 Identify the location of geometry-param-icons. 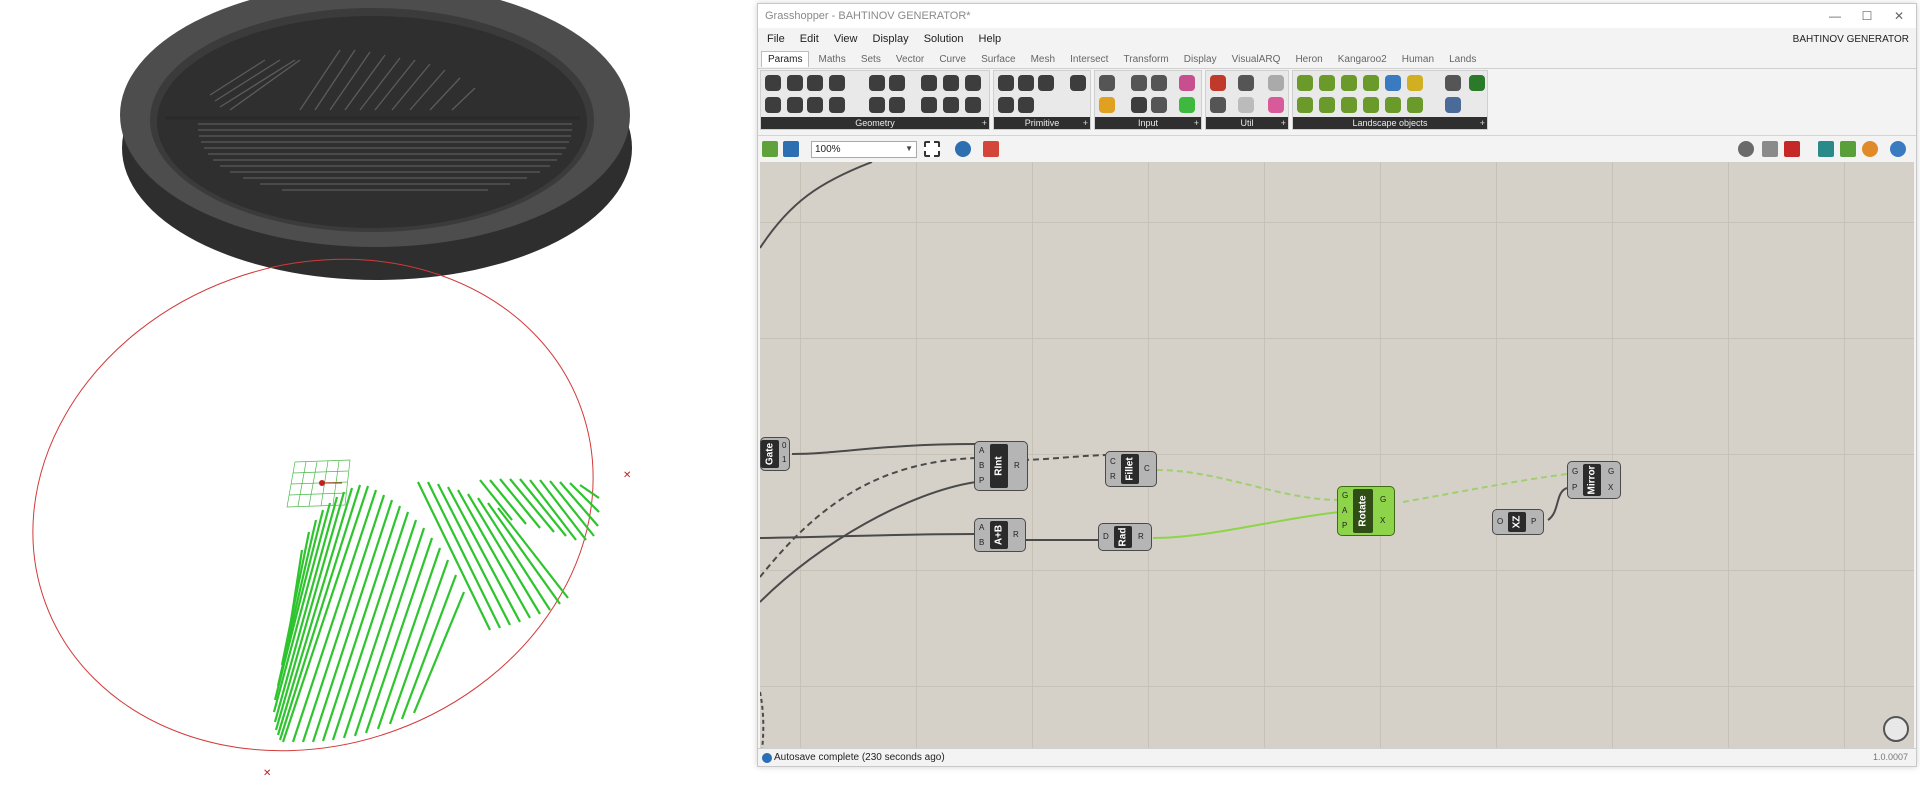
(875, 94).